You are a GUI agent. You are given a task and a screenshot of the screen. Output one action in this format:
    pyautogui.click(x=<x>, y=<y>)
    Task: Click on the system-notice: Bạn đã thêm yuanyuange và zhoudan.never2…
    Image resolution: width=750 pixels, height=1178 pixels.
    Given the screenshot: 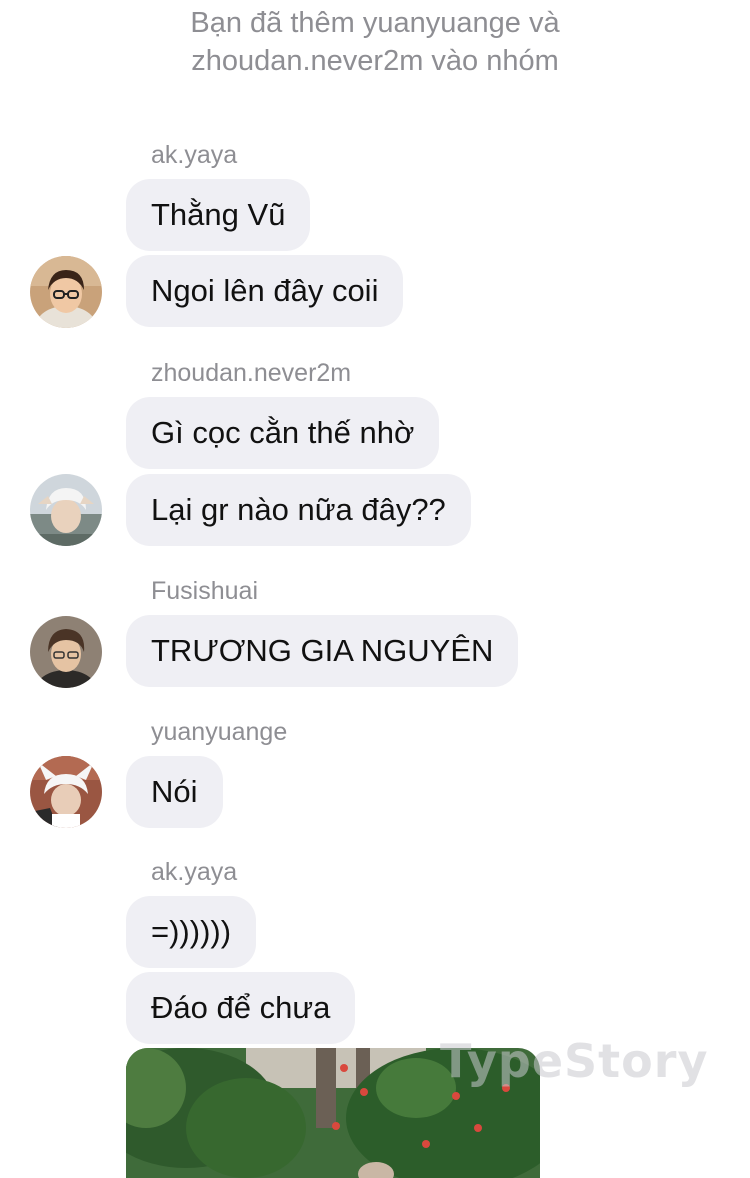 What is the action you would take?
    pyautogui.click(x=375, y=42)
    